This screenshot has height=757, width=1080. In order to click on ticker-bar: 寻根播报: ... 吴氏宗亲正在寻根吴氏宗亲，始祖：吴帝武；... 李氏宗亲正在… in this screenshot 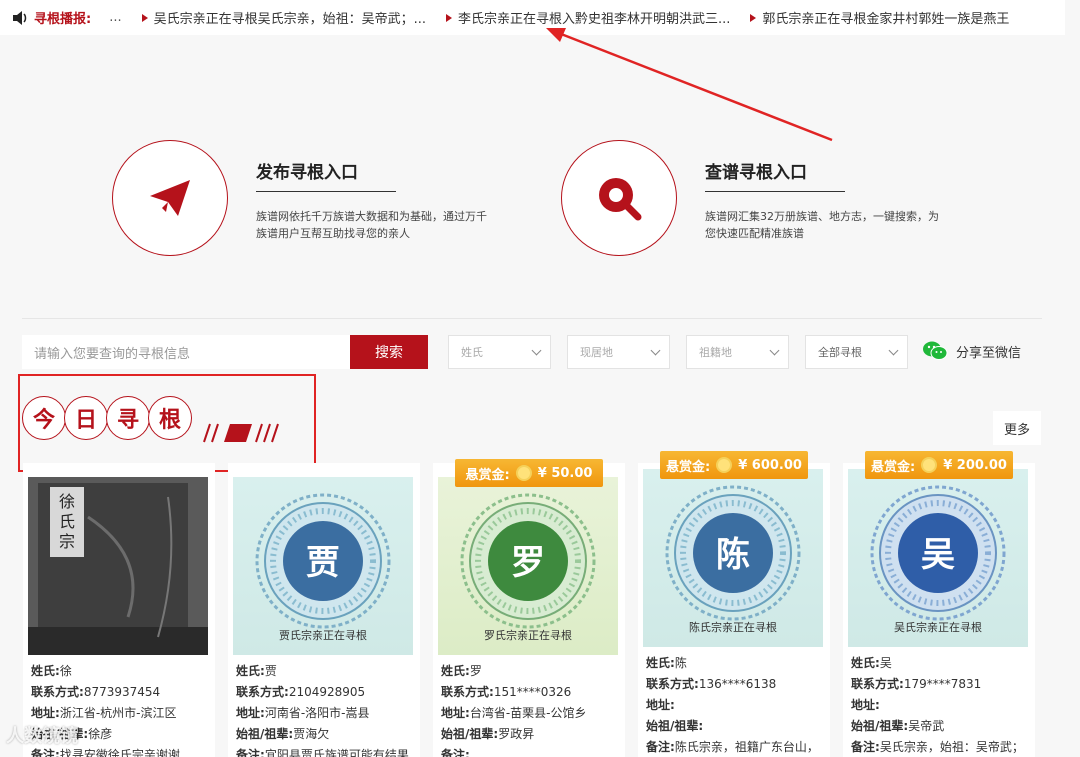, I will do `click(532, 17)`.